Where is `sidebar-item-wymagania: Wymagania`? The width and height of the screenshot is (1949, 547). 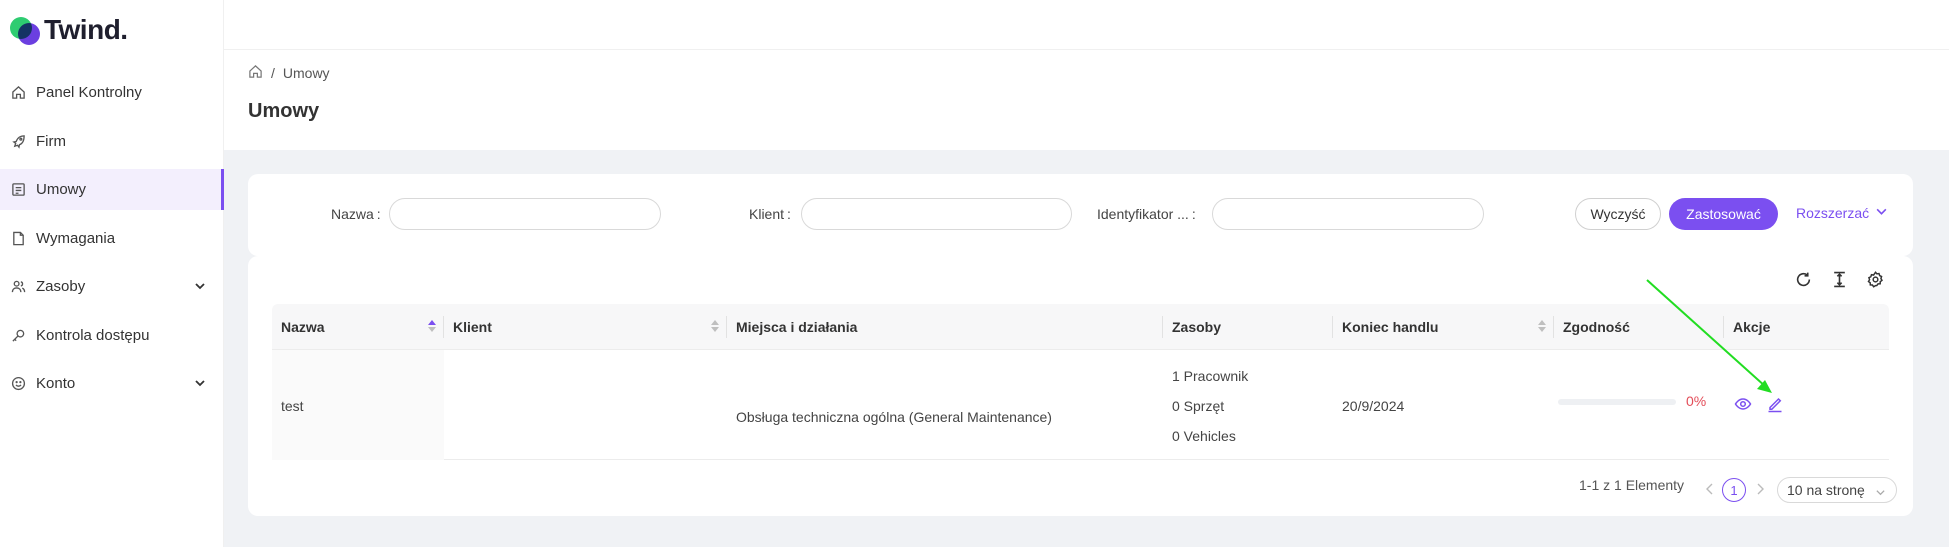
sidebar-item-wymagania: Wymagania is located at coordinates (112, 238).